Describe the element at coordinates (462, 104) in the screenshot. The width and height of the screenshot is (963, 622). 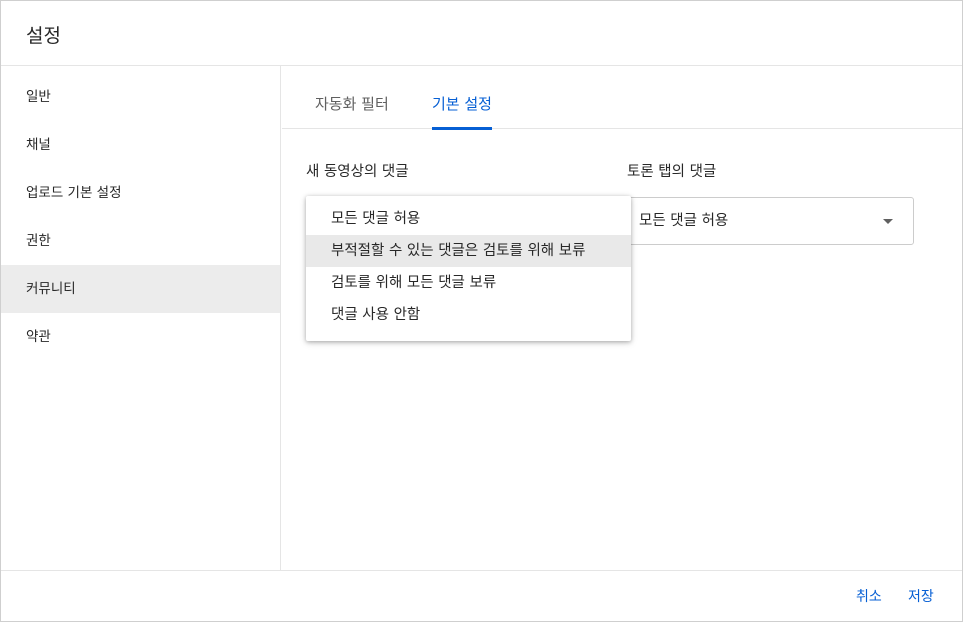
I see `tab-label: 기본 설정` at that location.